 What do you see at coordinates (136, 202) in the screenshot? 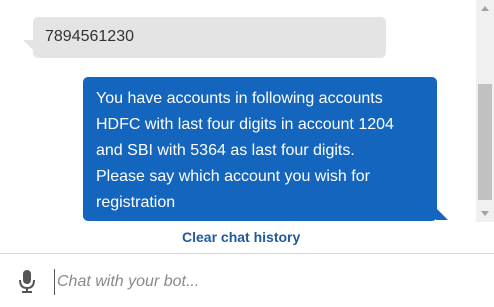
I see `bot-message-line: registration` at bounding box center [136, 202].